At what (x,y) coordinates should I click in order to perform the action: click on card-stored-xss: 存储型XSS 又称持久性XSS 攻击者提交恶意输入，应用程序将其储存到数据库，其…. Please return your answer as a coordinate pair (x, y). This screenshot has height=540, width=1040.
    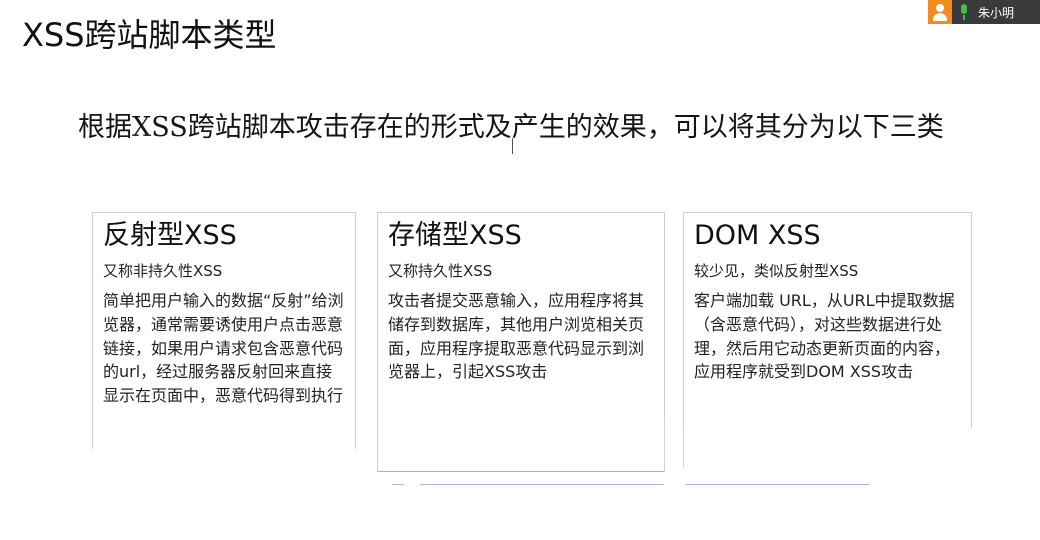
    Looking at the image, I should click on (521, 342).